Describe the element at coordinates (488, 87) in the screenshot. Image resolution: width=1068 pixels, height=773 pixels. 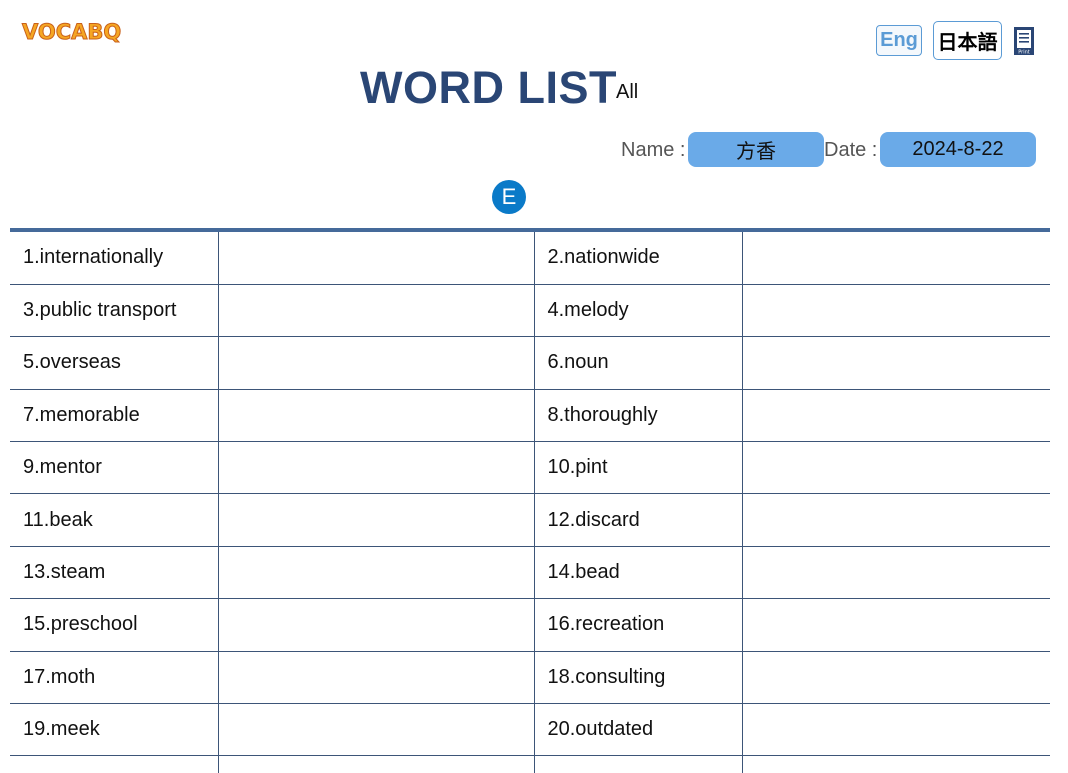
I see `page-title: WORD LIST` at that location.